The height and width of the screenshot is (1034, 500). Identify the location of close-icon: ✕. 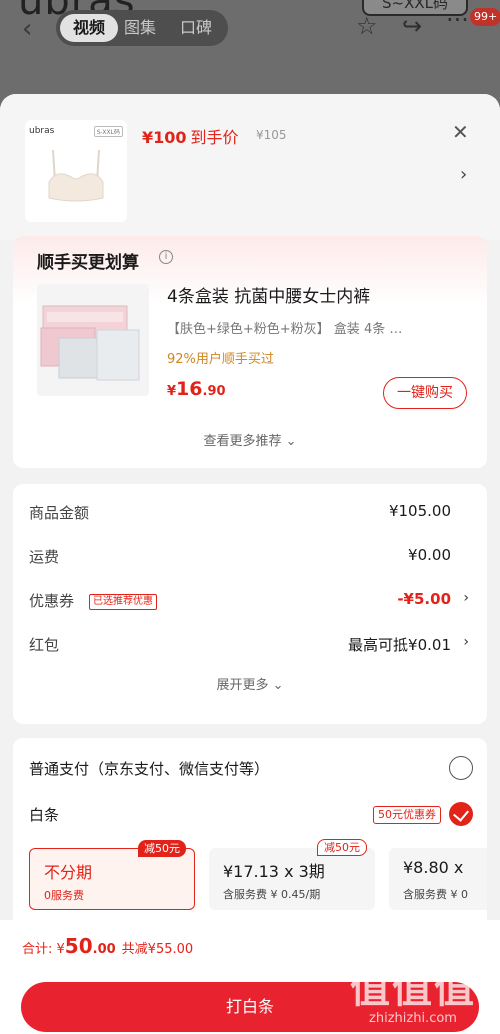
(460, 132).